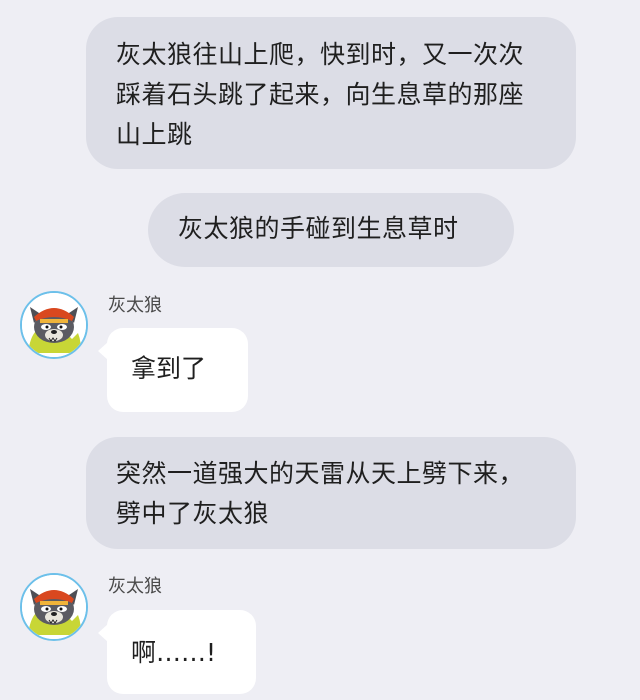 The height and width of the screenshot is (700, 640). I want to click on narration-bubble-2: 灰太狼的手碰到生息草时, so click(331, 230).